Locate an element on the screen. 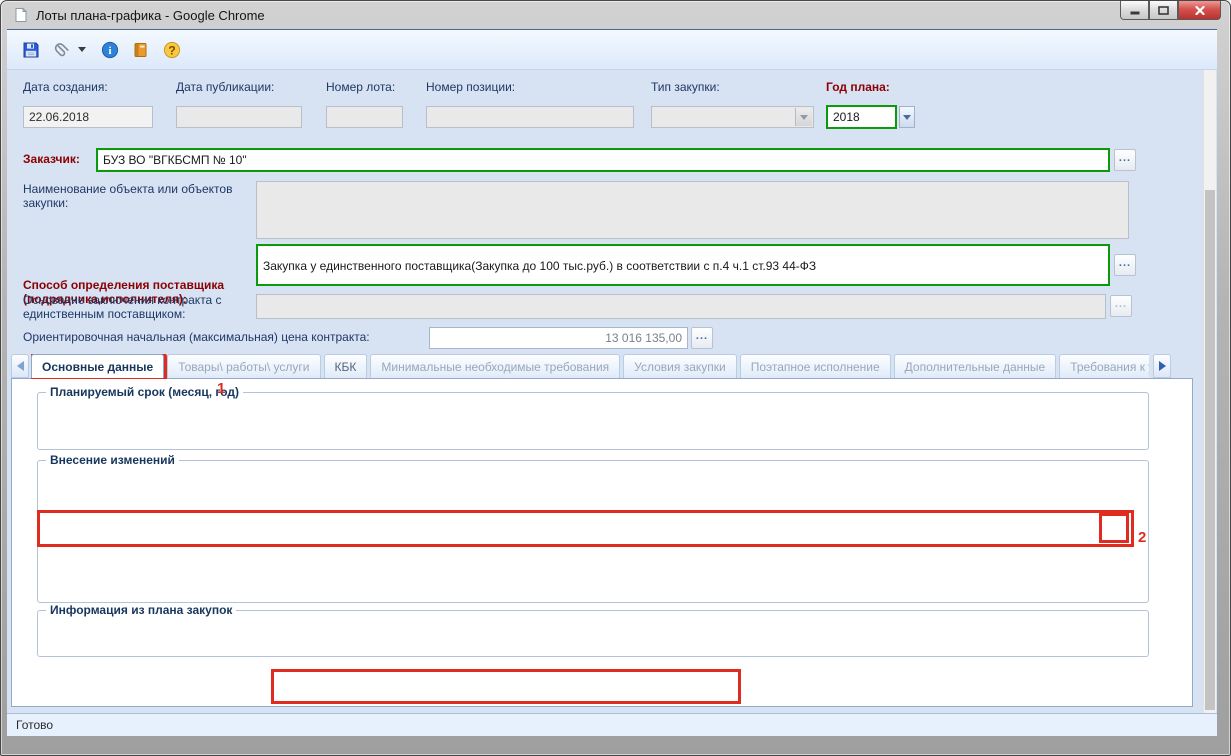 This screenshot has width=1231, height=756. date-published-field is located at coordinates (239, 117).